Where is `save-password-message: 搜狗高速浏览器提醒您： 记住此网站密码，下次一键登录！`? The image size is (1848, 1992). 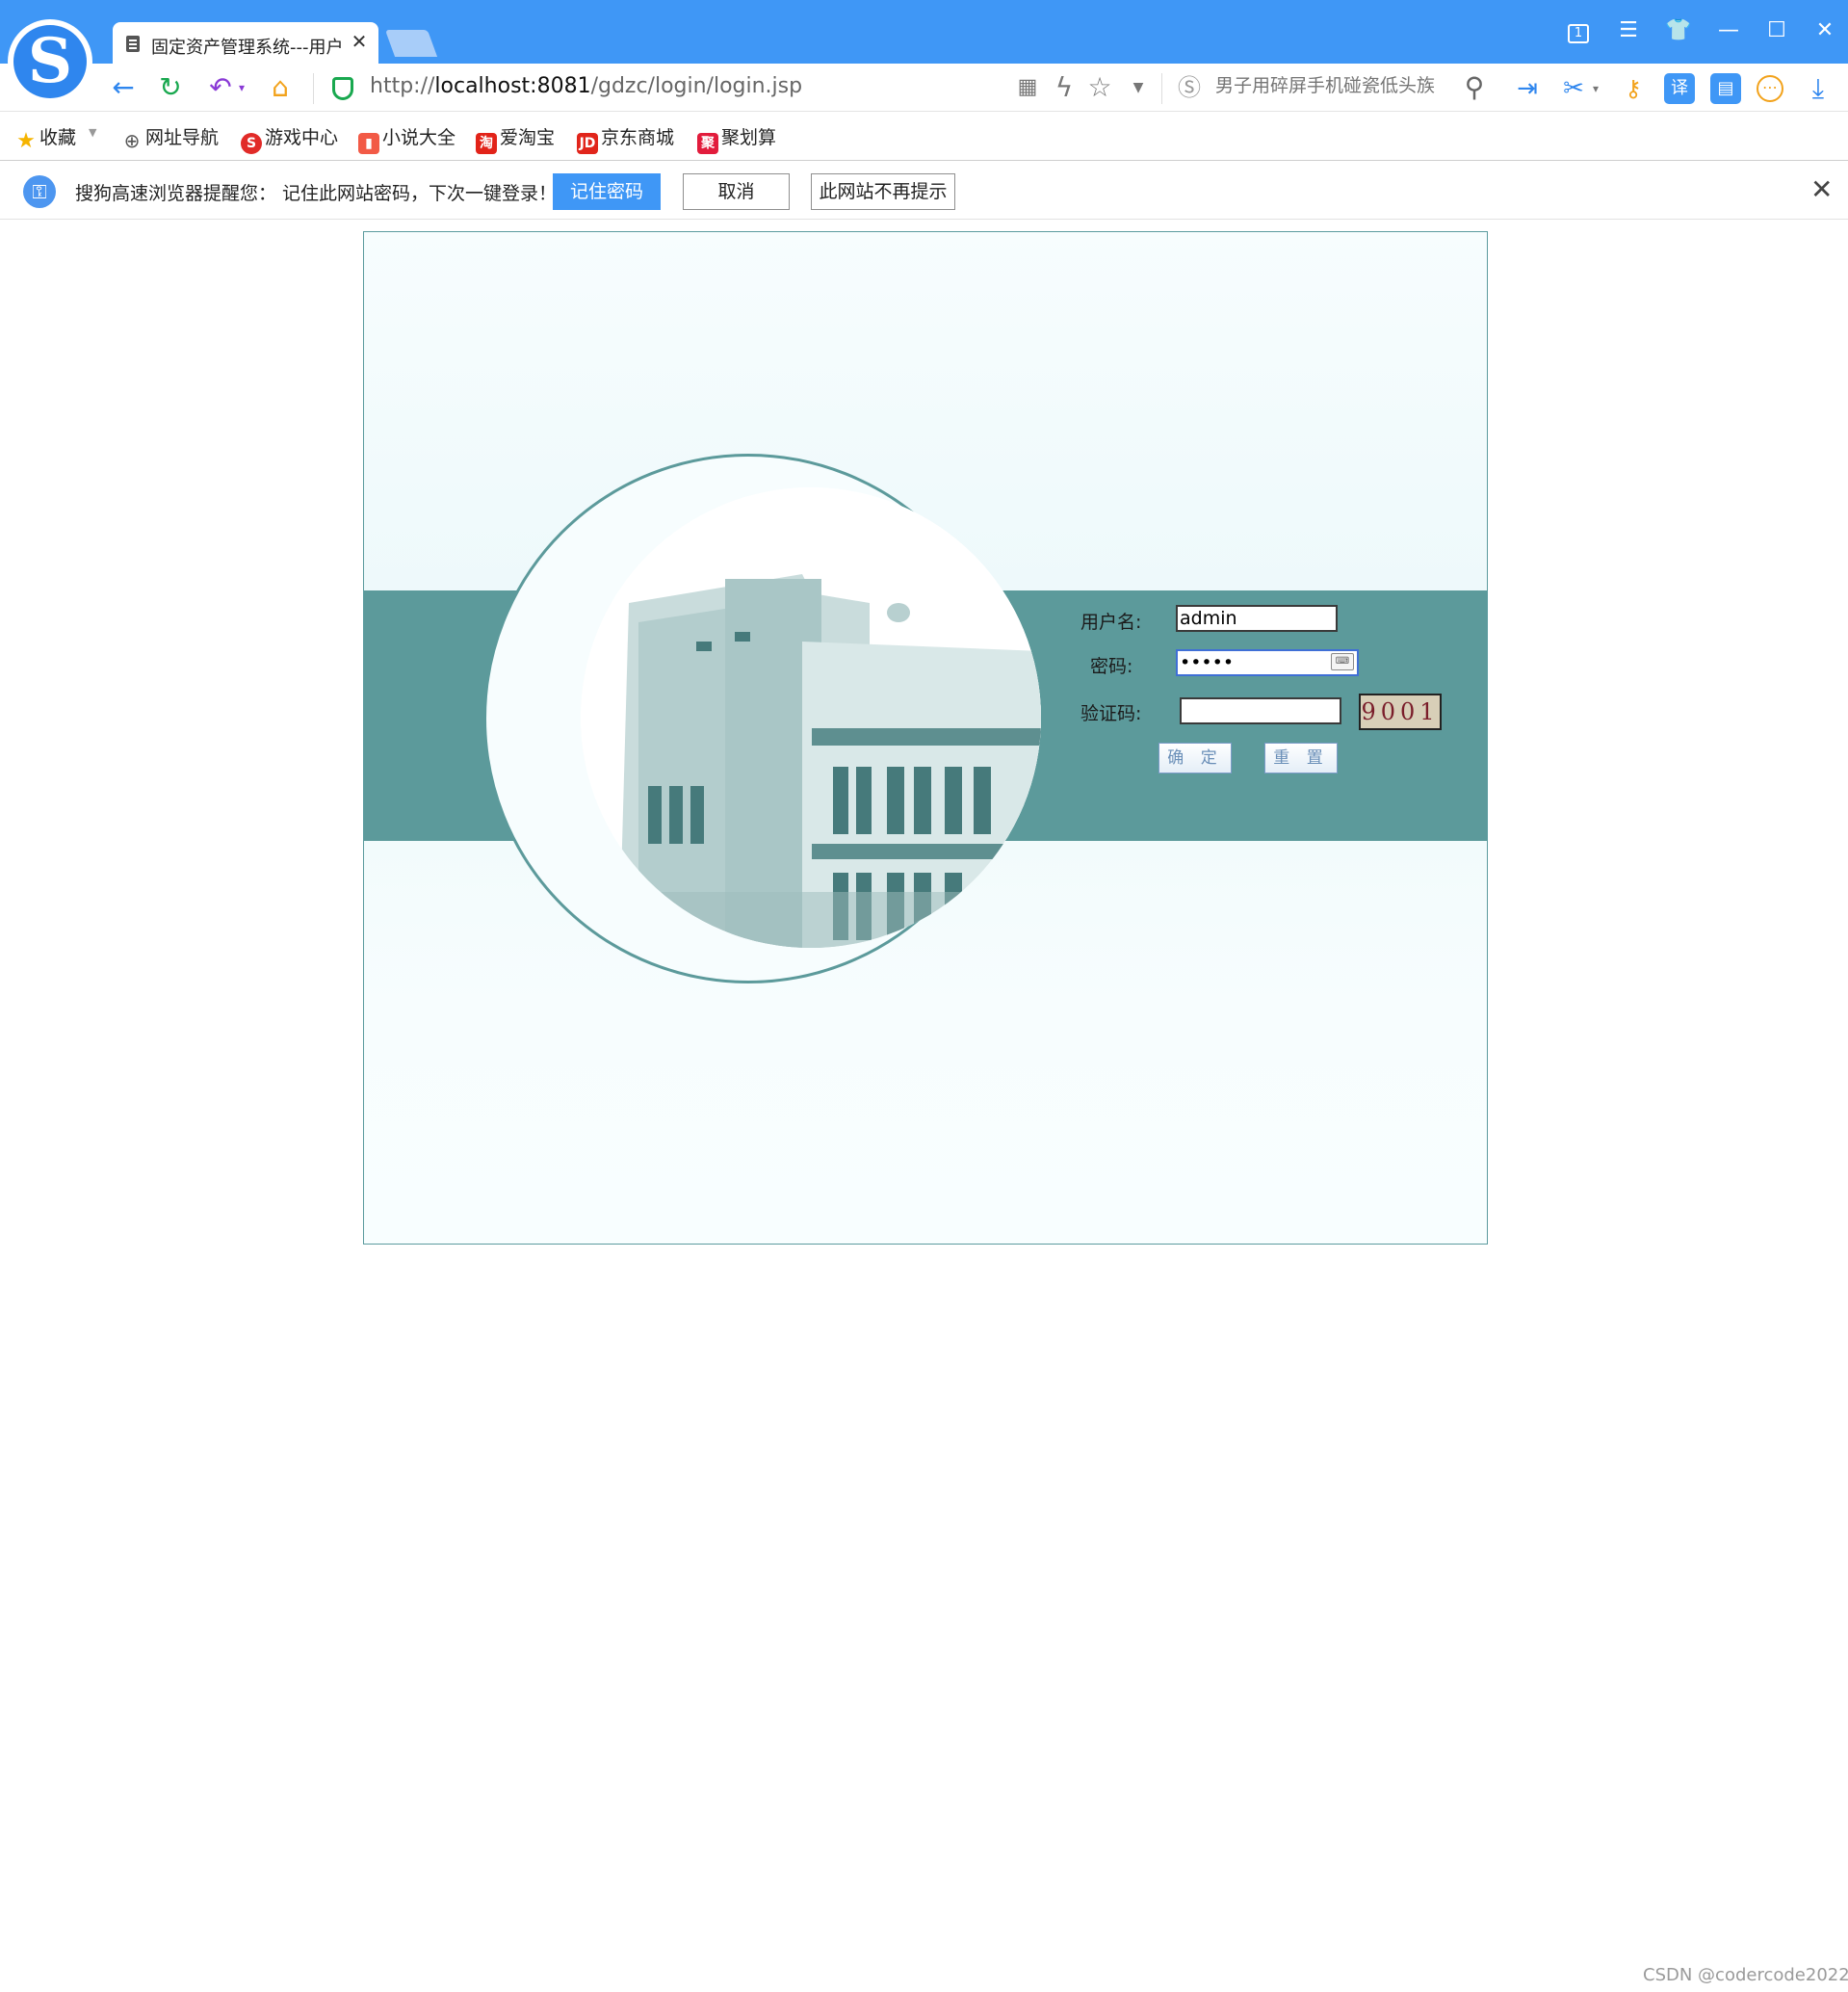 save-password-message: 搜狗高速浏览器提醒您： 记住此网站密码，下次一键登录！ is located at coordinates (316, 193).